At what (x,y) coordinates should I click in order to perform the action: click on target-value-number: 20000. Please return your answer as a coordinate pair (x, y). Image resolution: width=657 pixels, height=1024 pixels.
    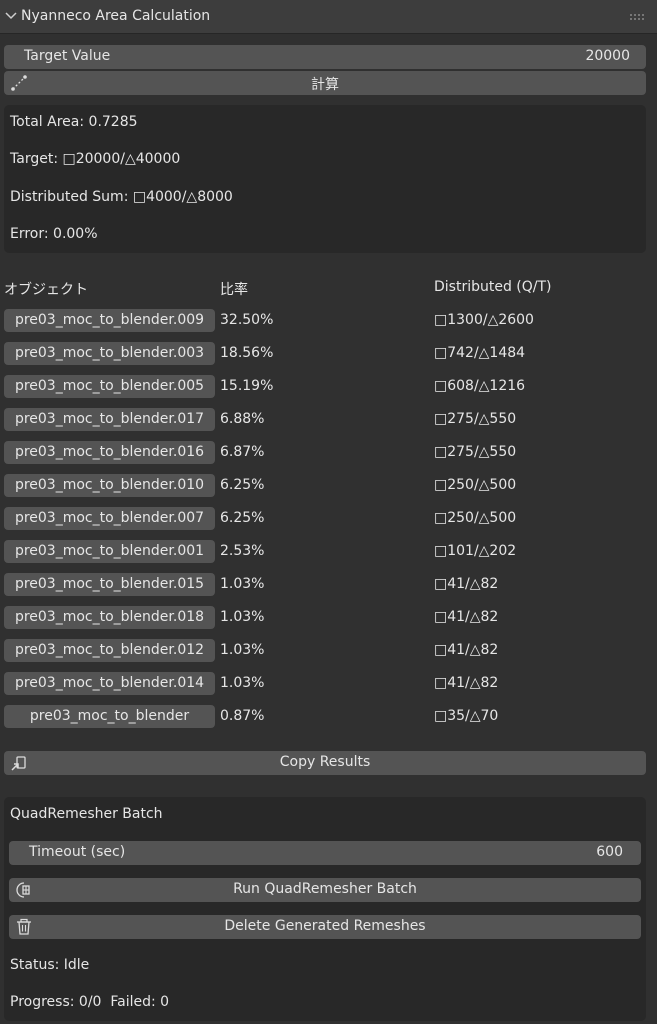
    Looking at the image, I should click on (607, 56).